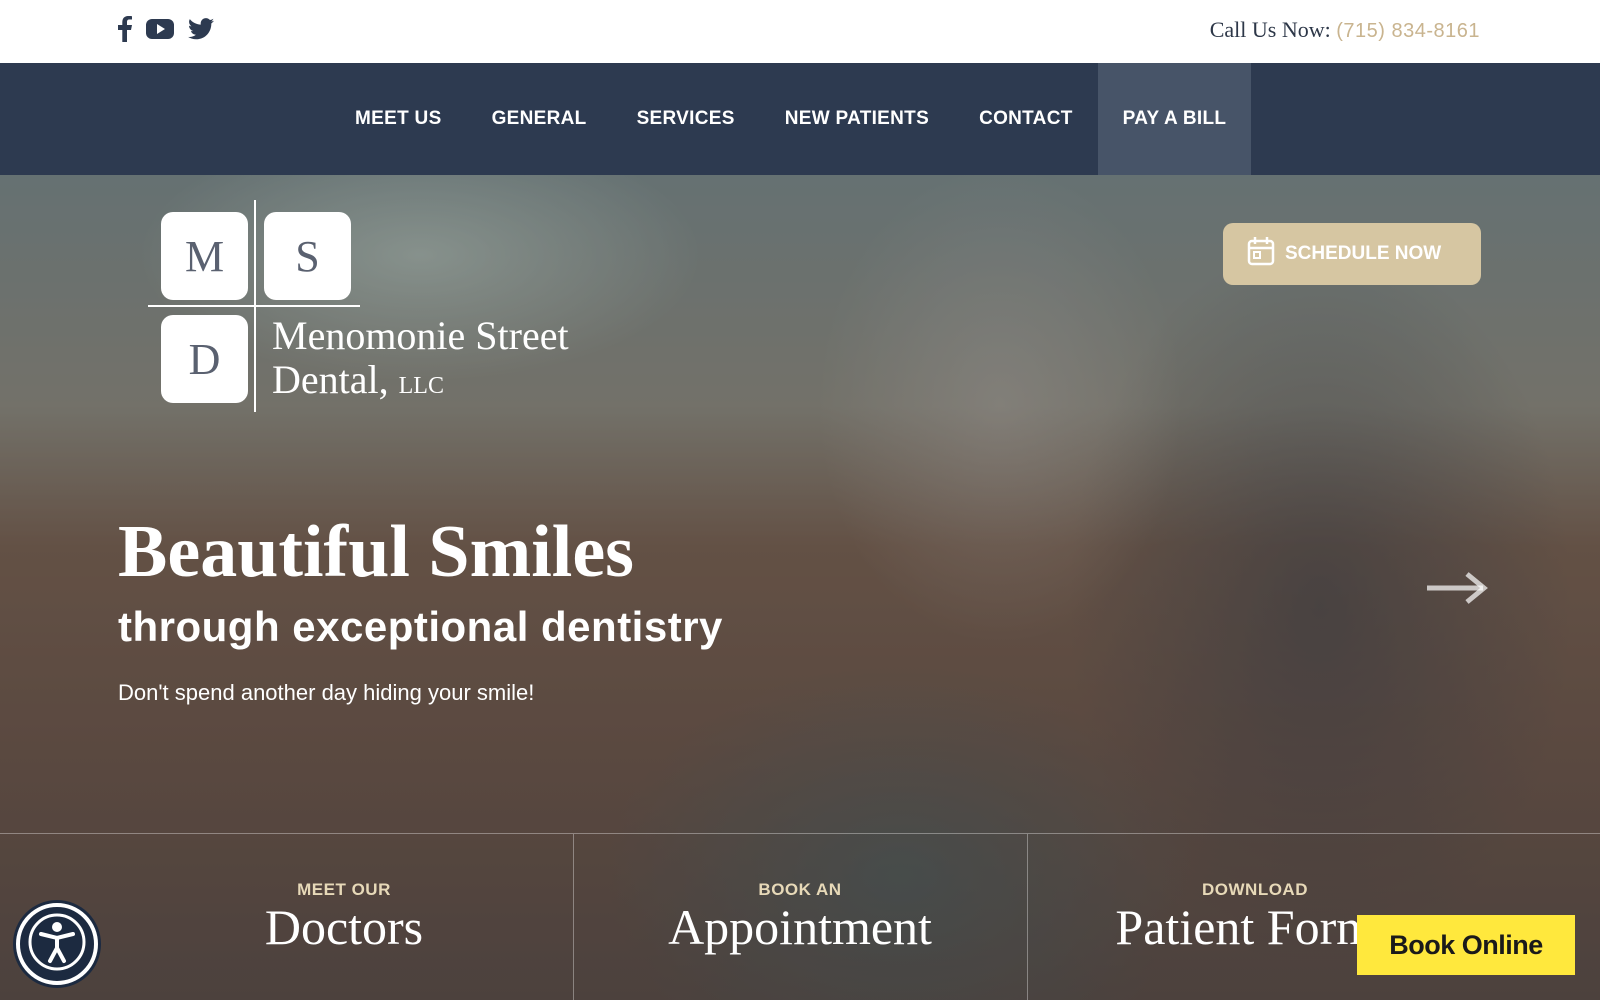 The width and height of the screenshot is (1600, 1000). I want to click on logo: M S D Menomonie Street Dental, LLC, so click(368, 307).